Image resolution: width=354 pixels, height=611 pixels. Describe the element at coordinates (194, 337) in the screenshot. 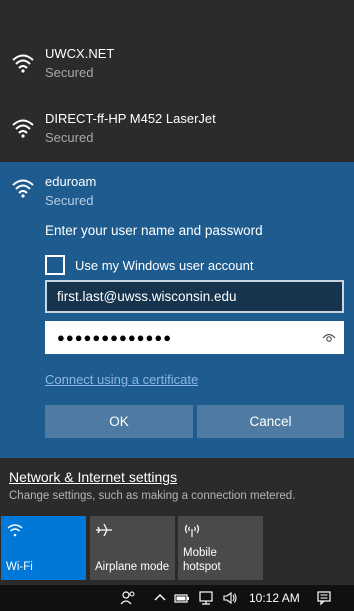

I see `password-input: ●●●●●●●●●●●●●` at that location.